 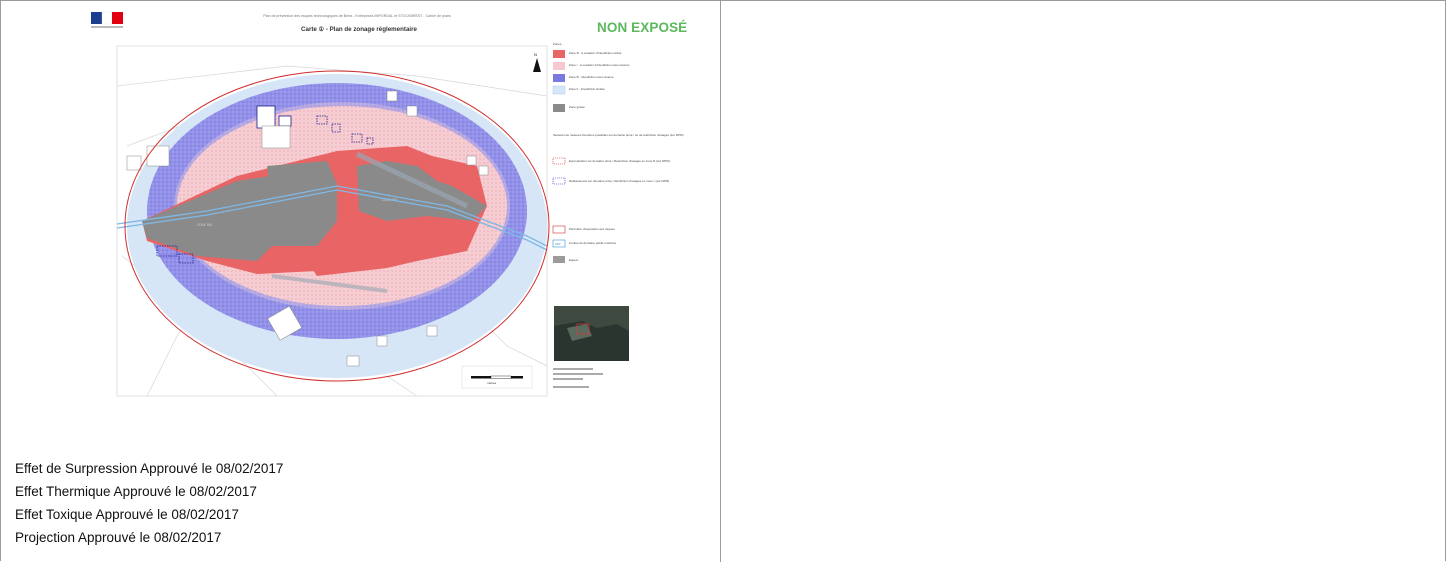 I want to click on effect-projection: Projection Approuvé le 08/02/2017, so click(x=118, y=537).